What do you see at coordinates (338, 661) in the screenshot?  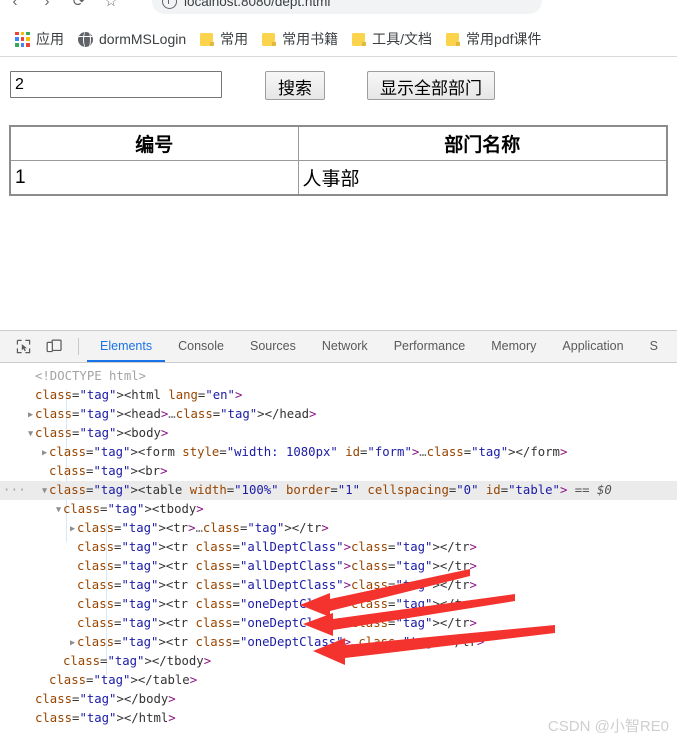 I see `dom-line: class="tag"></tbody>` at bounding box center [338, 661].